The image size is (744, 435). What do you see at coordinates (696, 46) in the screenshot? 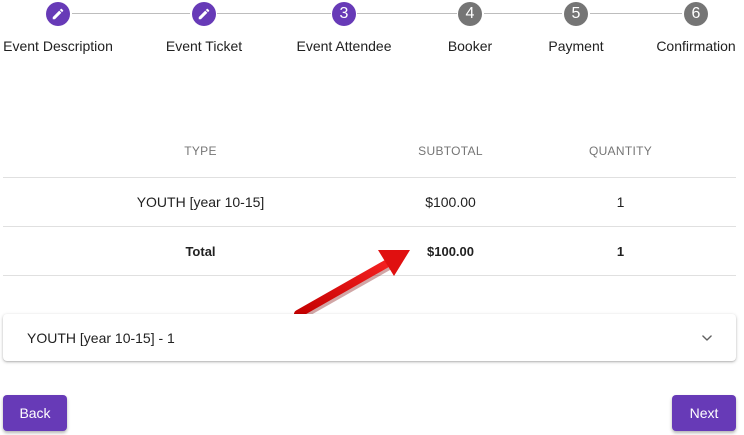
I see `step-label: Confirmation` at bounding box center [696, 46].